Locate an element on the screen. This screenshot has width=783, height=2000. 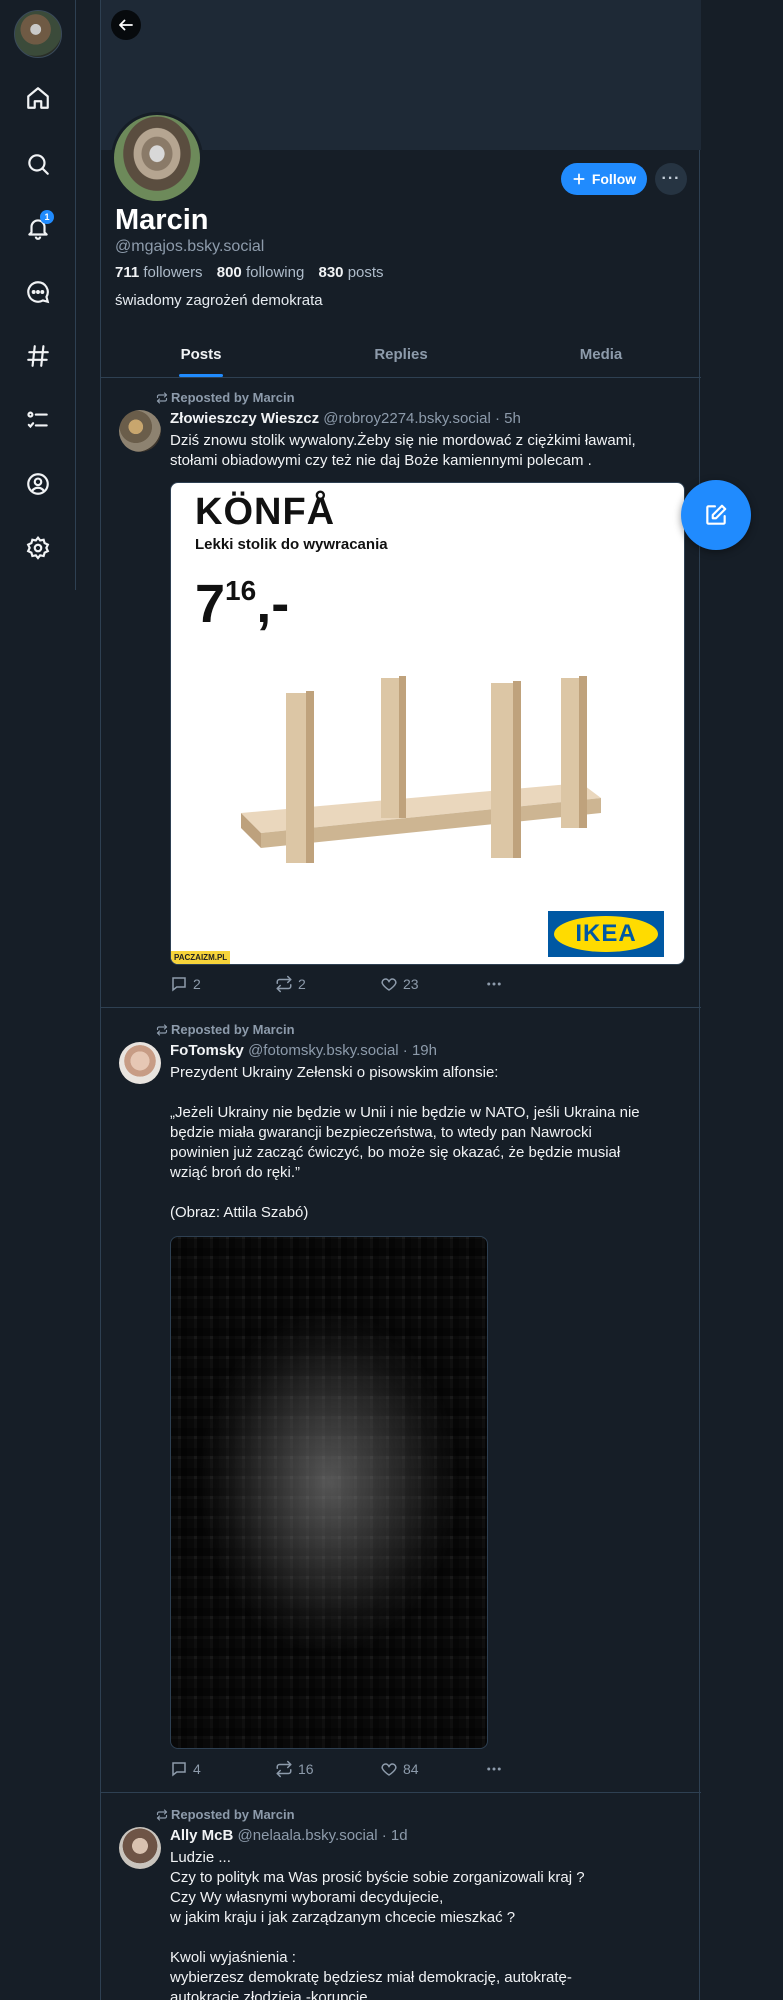
back-button is located at coordinates (126, 25).